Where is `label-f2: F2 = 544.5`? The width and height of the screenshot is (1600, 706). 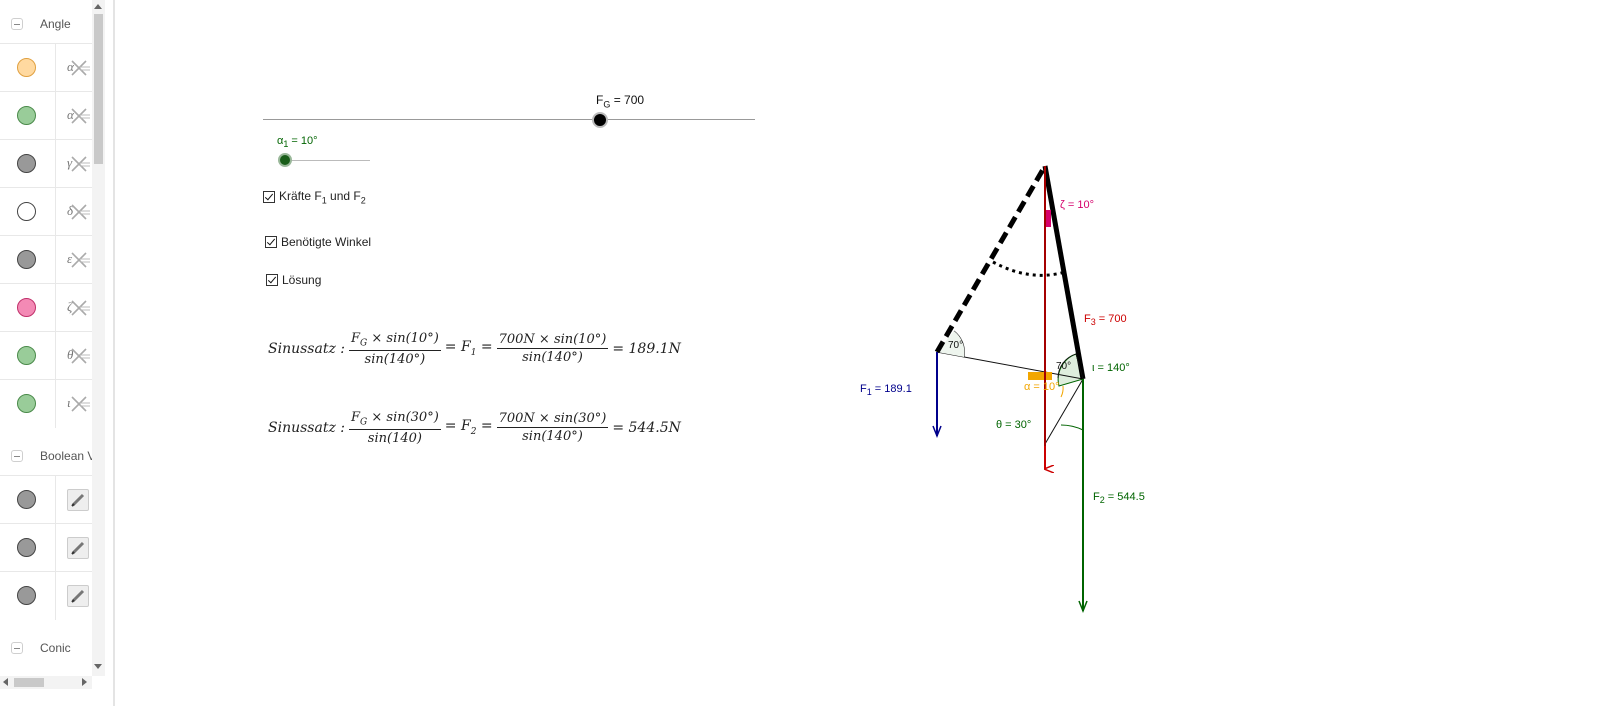
label-f2: F2 = 544.5 is located at coordinates (1119, 498).